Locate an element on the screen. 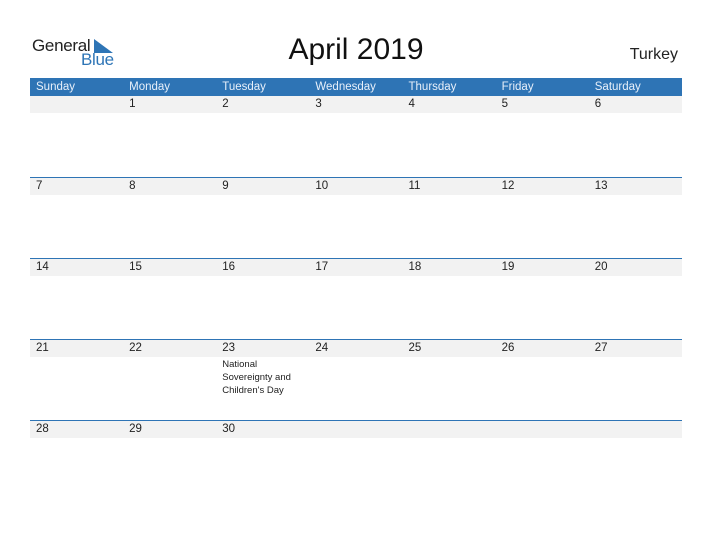 This screenshot has height=550, width=712. date-strip: 14 15 16 17 18 19 20 is located at coordinates (356, 267).